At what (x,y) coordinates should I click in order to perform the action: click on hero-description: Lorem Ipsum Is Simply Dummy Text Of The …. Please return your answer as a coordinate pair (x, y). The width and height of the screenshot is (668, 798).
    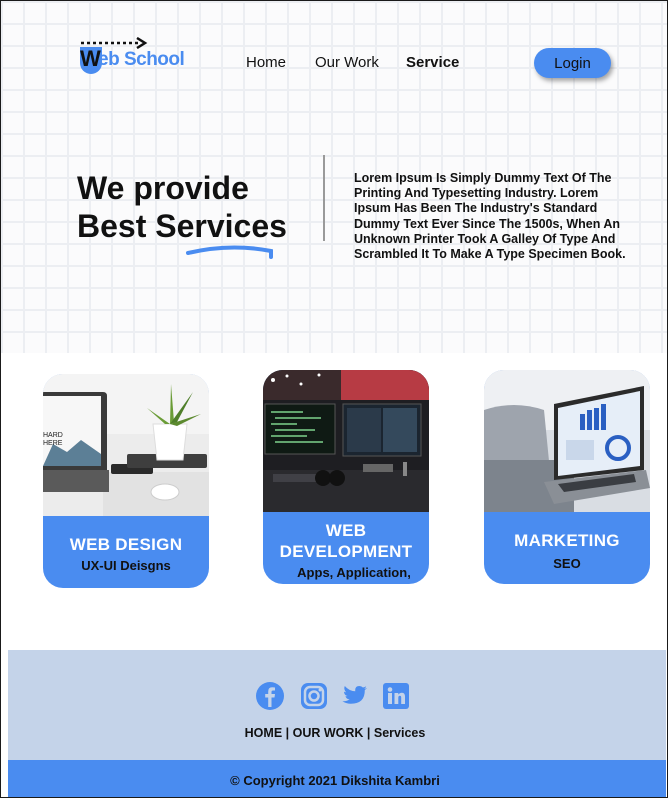
    Looking at the image, I should click on (490, 216).